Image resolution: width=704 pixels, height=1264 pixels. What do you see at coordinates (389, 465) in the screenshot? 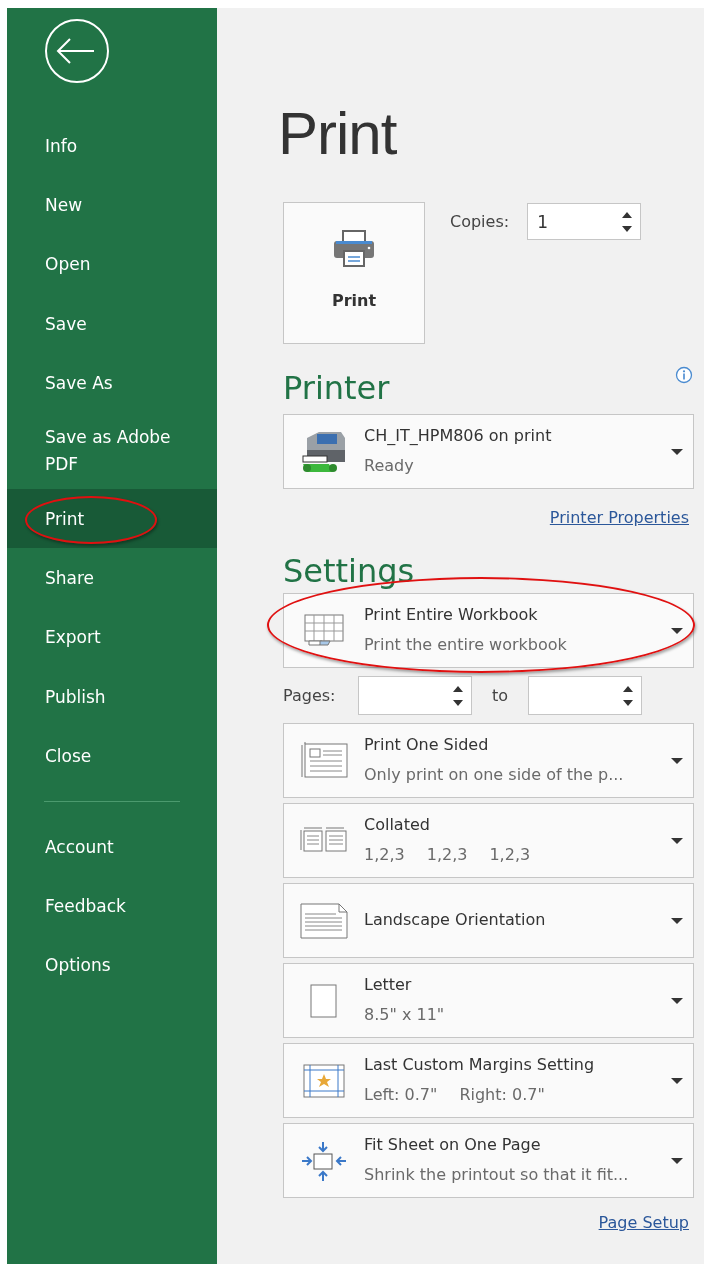
I see `dropdown-subtitle: Ready` at bounding box center [389, 465].